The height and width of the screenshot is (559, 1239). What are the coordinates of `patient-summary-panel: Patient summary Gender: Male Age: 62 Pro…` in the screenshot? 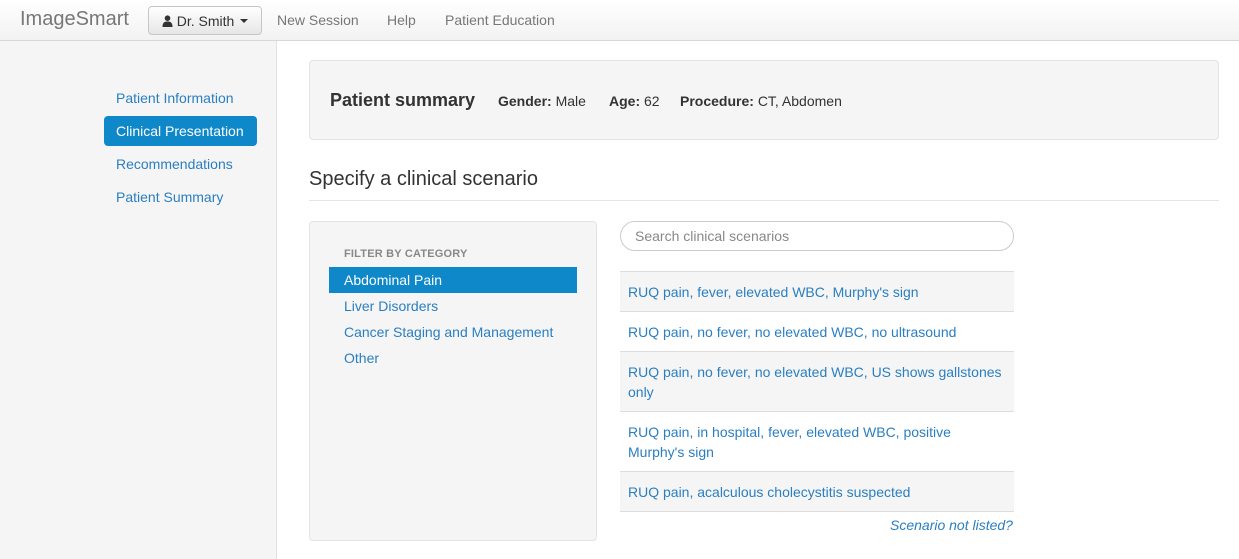 It's located at (764, 100).